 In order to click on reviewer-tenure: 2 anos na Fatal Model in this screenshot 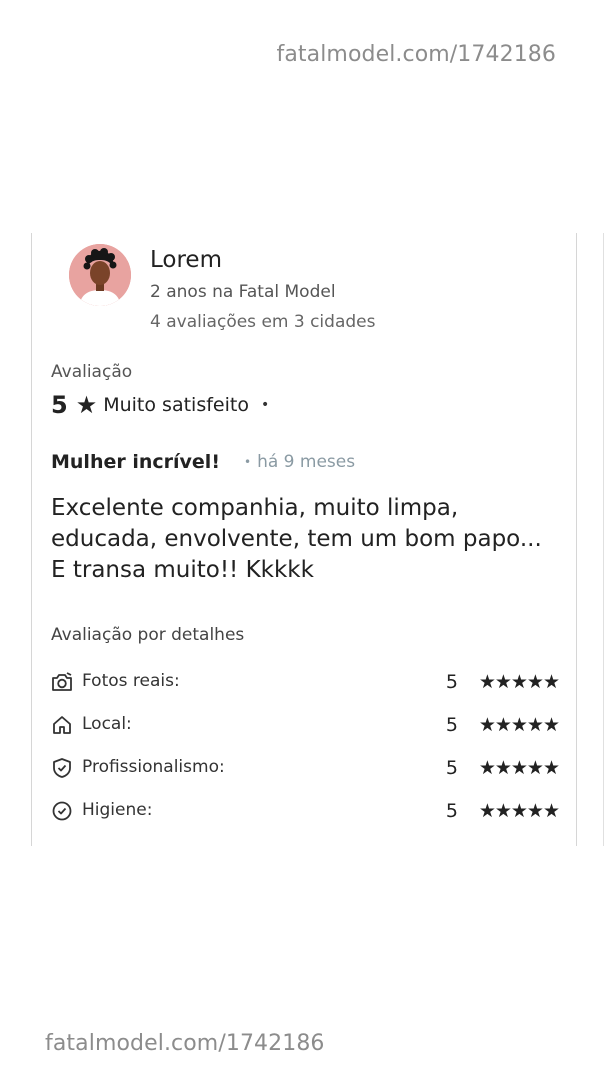, I will do `click(243, 292)`.